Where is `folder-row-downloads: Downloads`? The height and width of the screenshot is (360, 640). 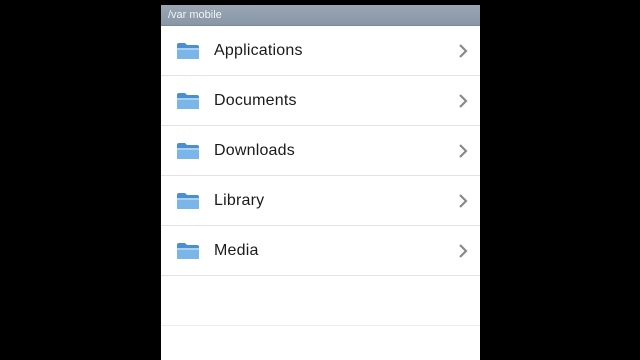
folder-row-downloads: Downloads is located at coordinates (320, 151).